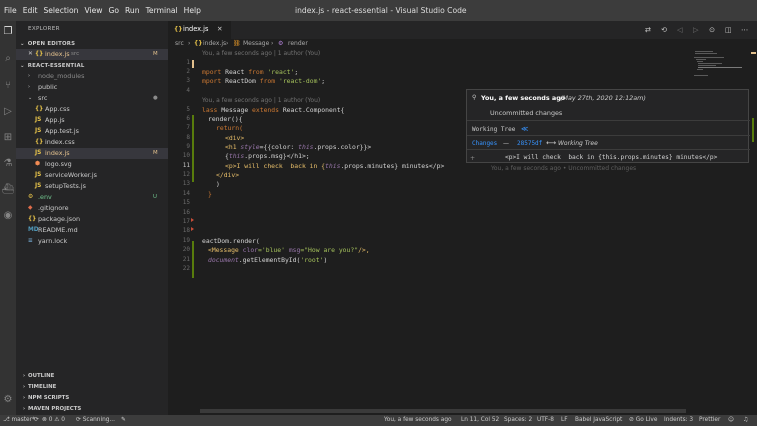  What do you see at coordinates (523, 98) in the screenshot?
I see `hover-author: You, a few seconds ago` at bounding box center [523, 98].